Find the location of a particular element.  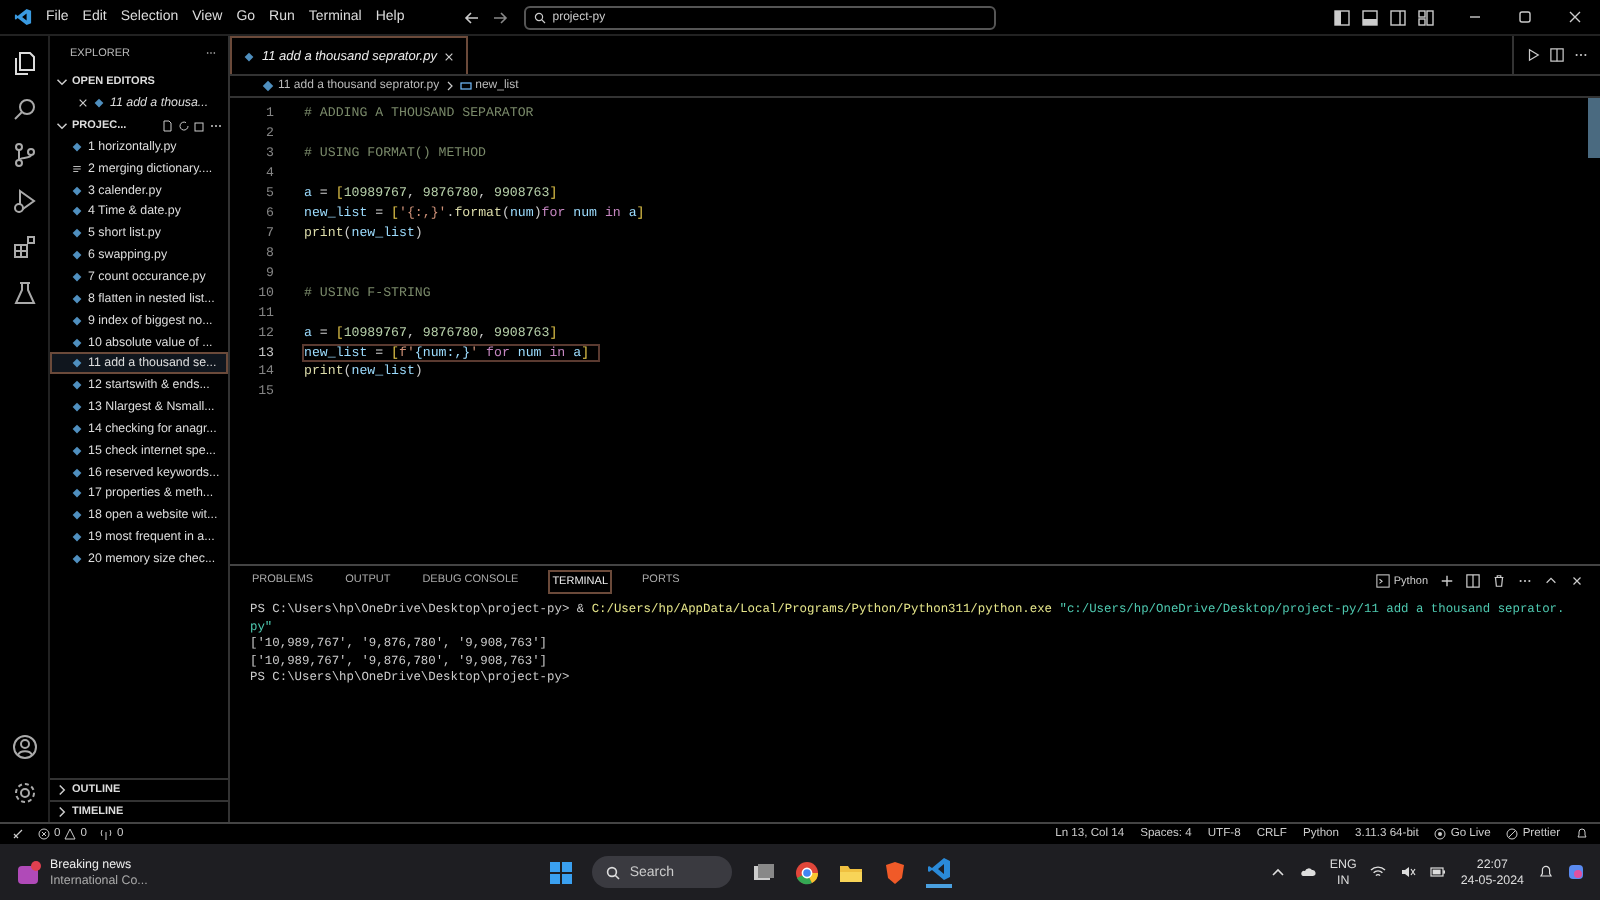

code-editor-logo-icon is located at coordinates (23, 17).